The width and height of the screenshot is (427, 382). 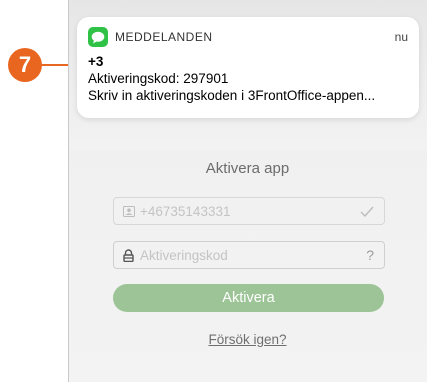 I want to click on activate-button: Aktivera, so click(x=248, y=298).